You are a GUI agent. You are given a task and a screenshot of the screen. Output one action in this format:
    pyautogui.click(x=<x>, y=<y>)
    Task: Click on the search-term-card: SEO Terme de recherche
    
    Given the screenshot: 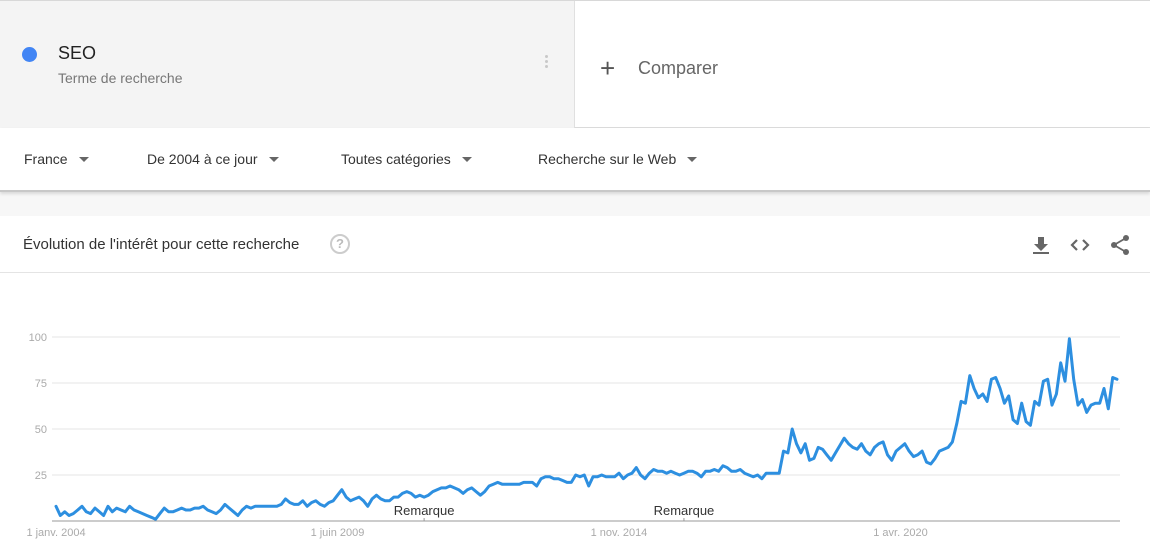 What is the action you would take?
    pyautogui.click(x=287, y=64)
    